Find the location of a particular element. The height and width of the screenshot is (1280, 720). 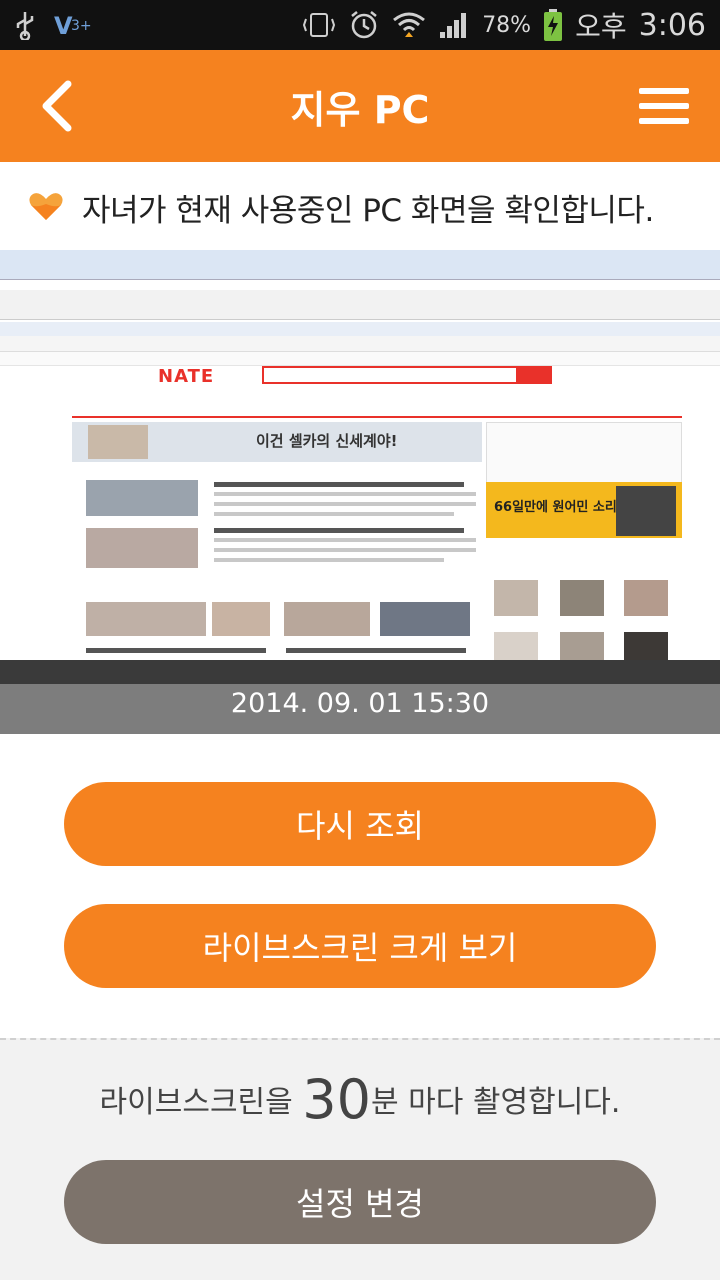

capture-datetime: 2014. 09. 01 15:30 is located at coordinates (360, 703).